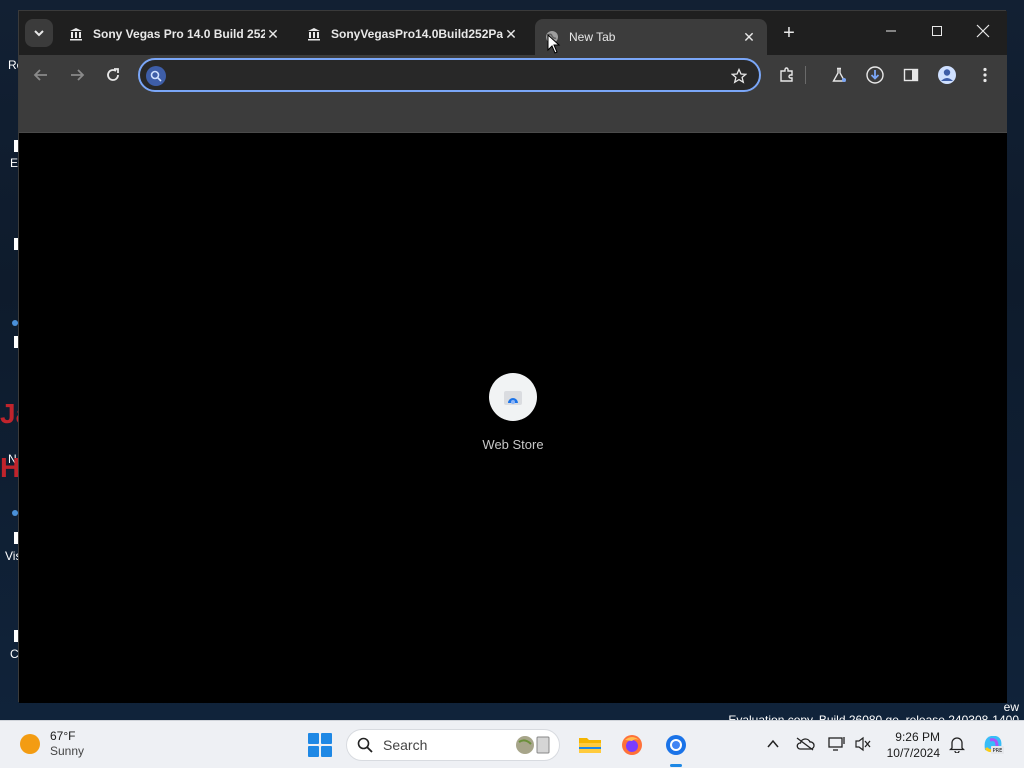  I want to click on cloud-off-icon, so click(805, 744).